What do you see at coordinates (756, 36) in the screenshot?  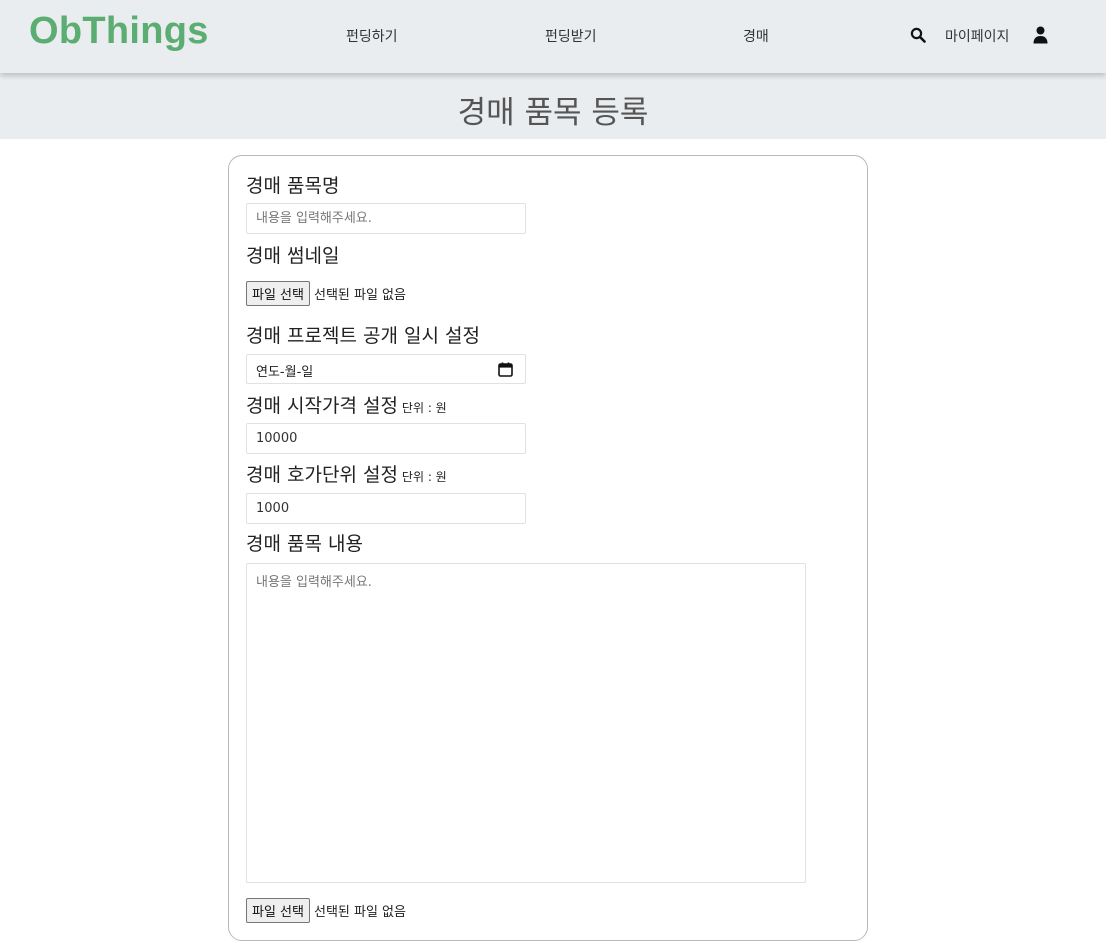 I see `nav-auction: 경매` at bounding box center [756, 36].